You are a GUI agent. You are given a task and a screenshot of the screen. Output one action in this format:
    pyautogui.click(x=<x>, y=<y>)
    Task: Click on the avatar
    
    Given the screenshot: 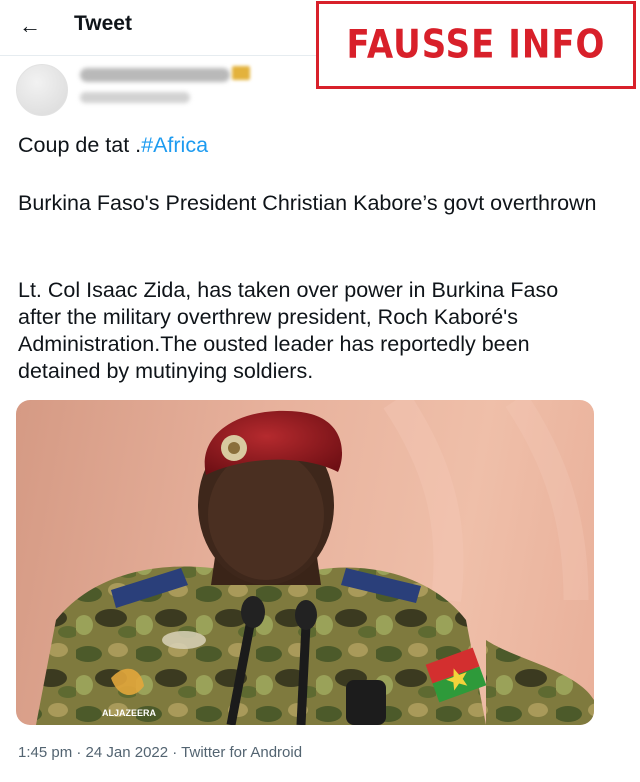 What is the action you would take?
    pyautogui.click(x=42, y=90)
    